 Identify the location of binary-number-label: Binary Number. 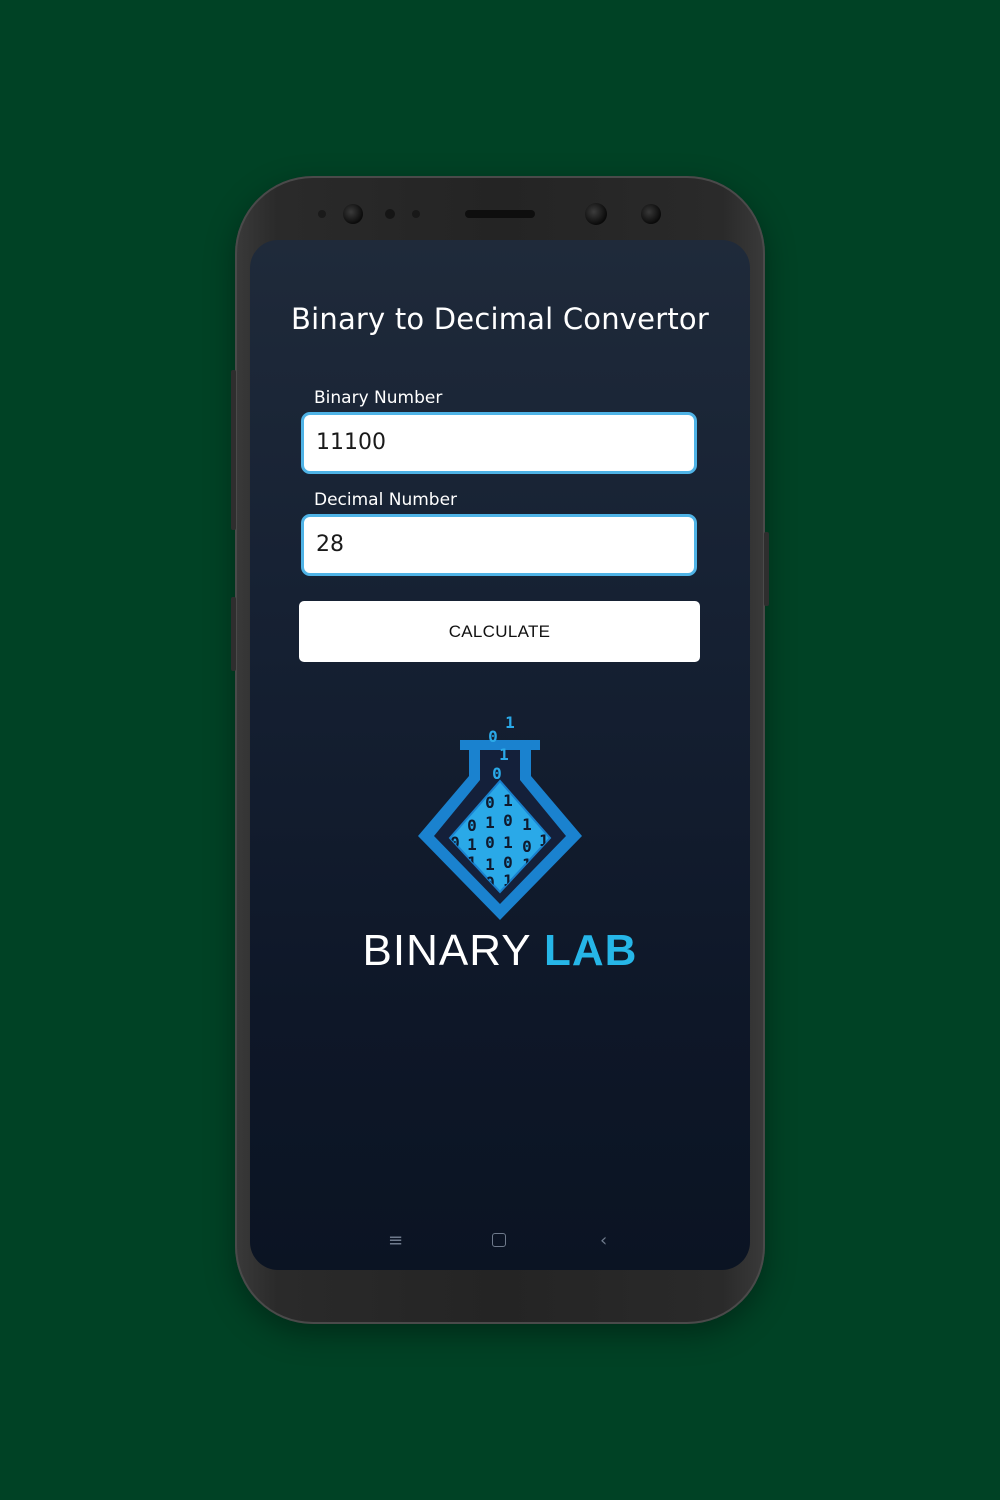
(378, 398).